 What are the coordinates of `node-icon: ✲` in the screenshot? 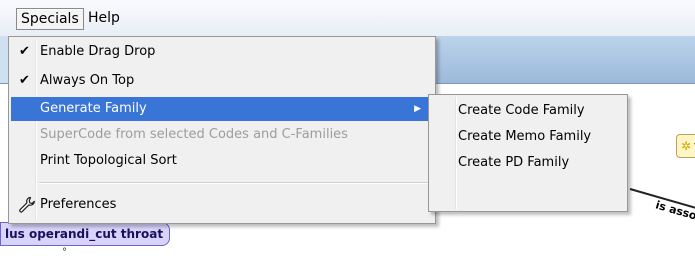 It's located at (686, 146).